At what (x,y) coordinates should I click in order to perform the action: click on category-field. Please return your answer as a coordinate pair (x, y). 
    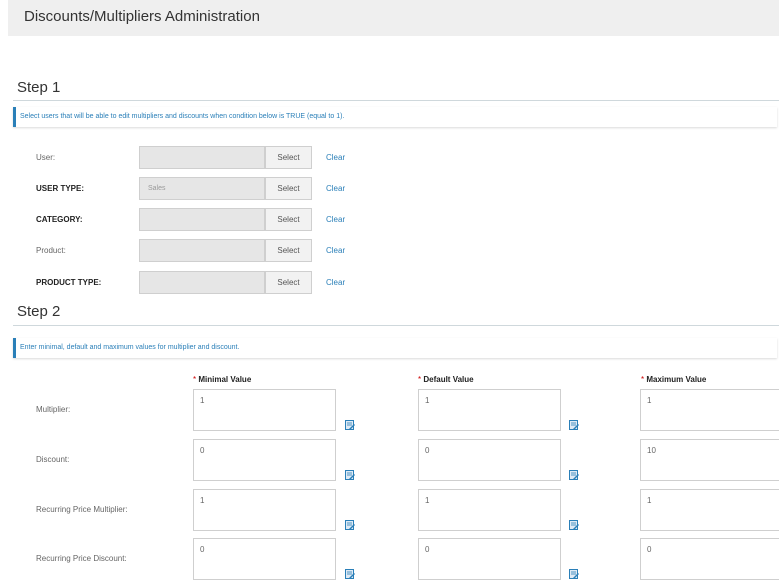
    Looking at the image, I should click on (202, 219).